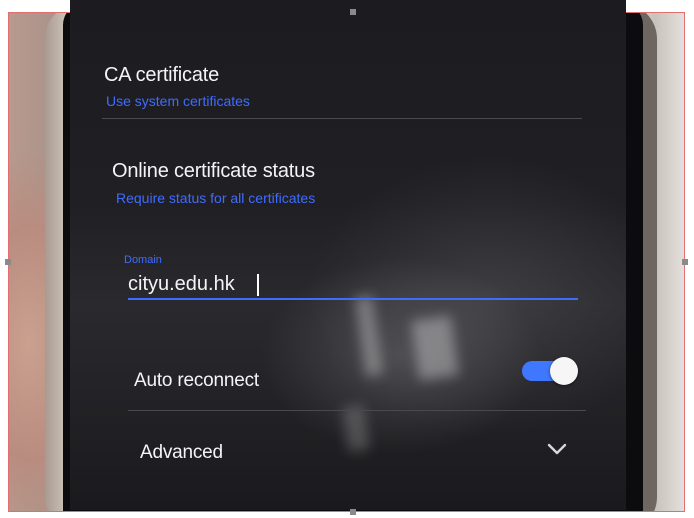  Describe the element at coordinates (557, 449) in the screenshot. I see `chevron-down-icon` at that location.